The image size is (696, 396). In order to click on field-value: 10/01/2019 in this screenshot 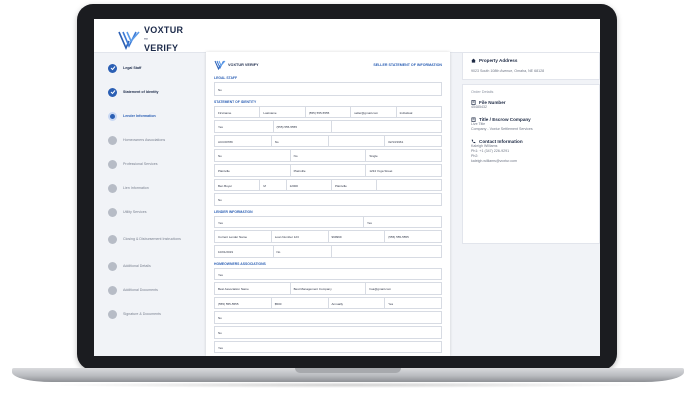, I will do `click(226, 251)`.